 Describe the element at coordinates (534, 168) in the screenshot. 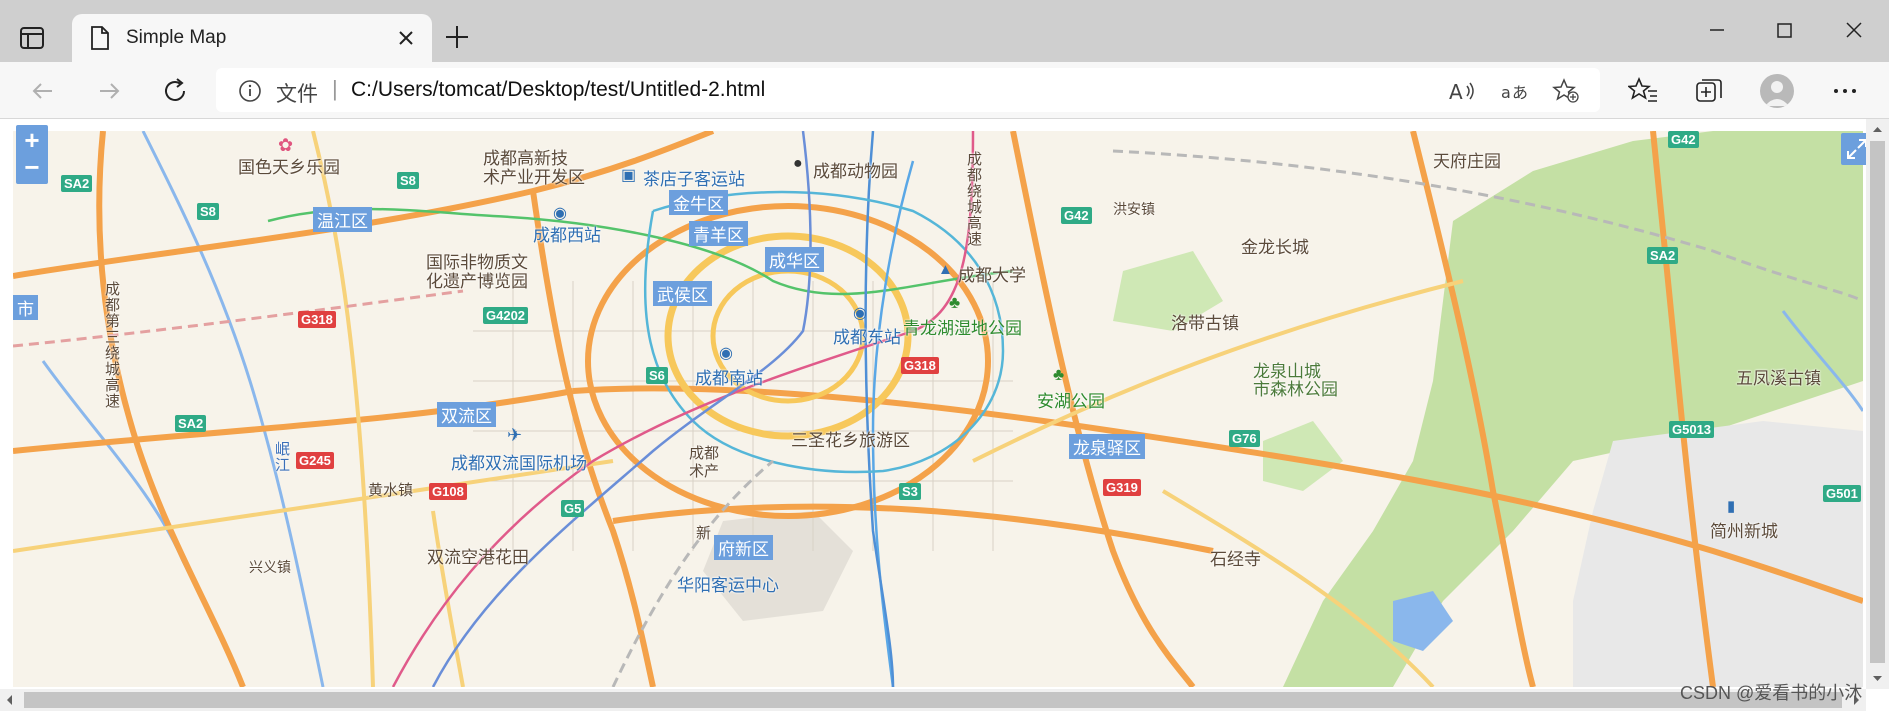

I see `map-label: 成都高新技 术产业开发区` at that location.